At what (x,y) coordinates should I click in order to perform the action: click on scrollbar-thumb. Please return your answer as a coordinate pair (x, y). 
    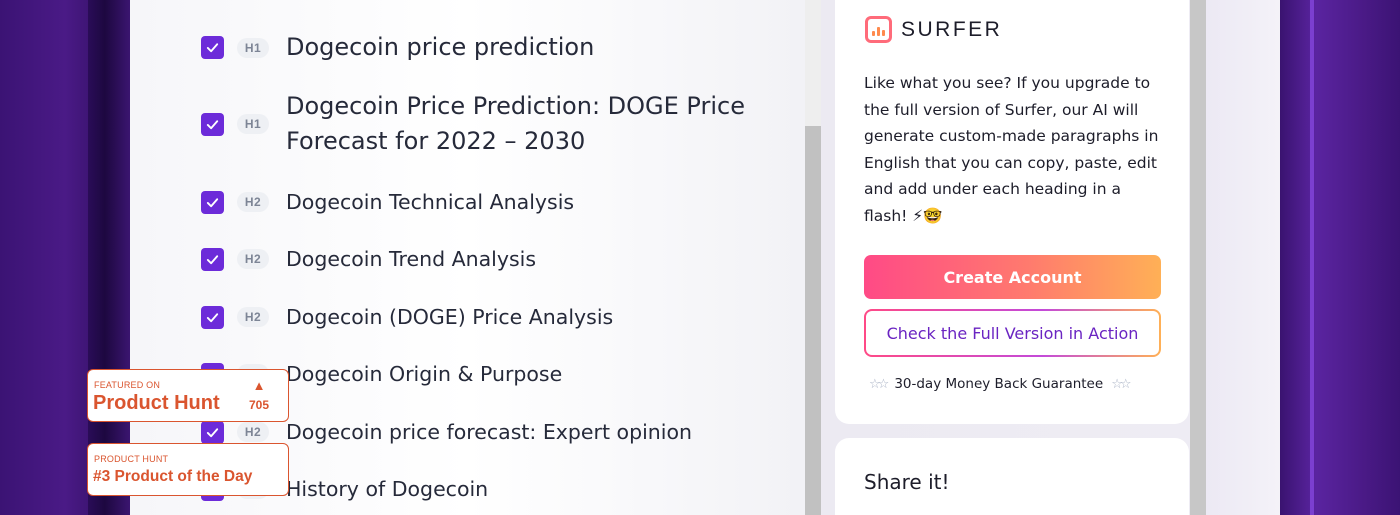
    Looking at the image, I should click on (813, 320).